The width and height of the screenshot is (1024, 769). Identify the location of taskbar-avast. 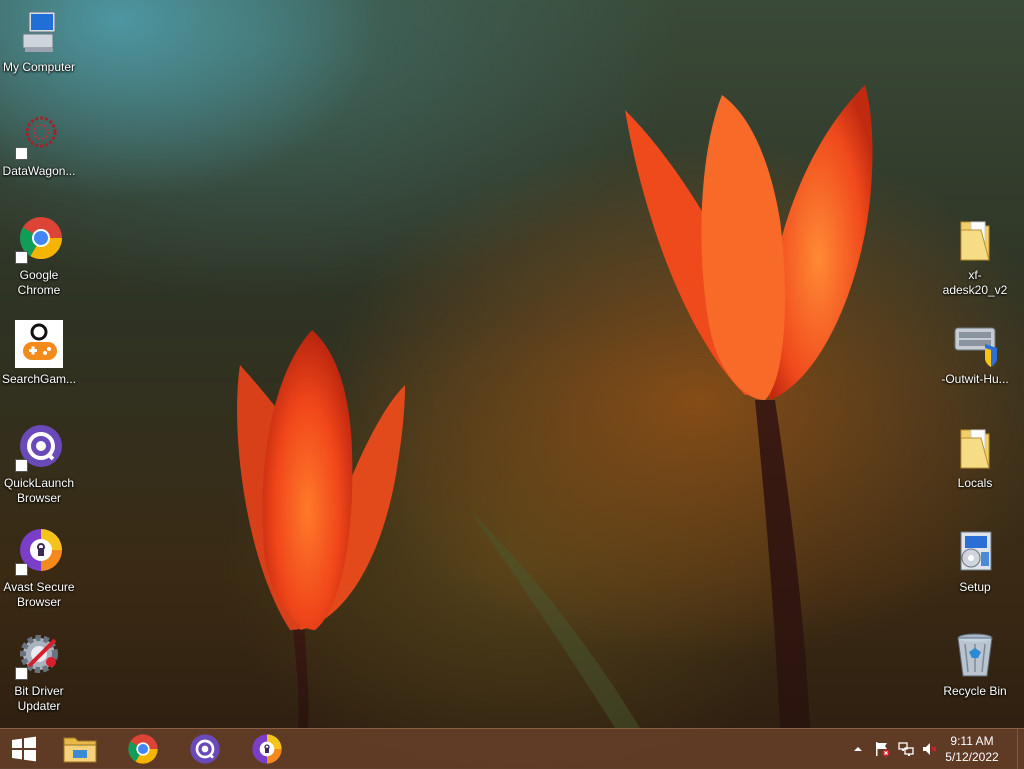
(267, 749).